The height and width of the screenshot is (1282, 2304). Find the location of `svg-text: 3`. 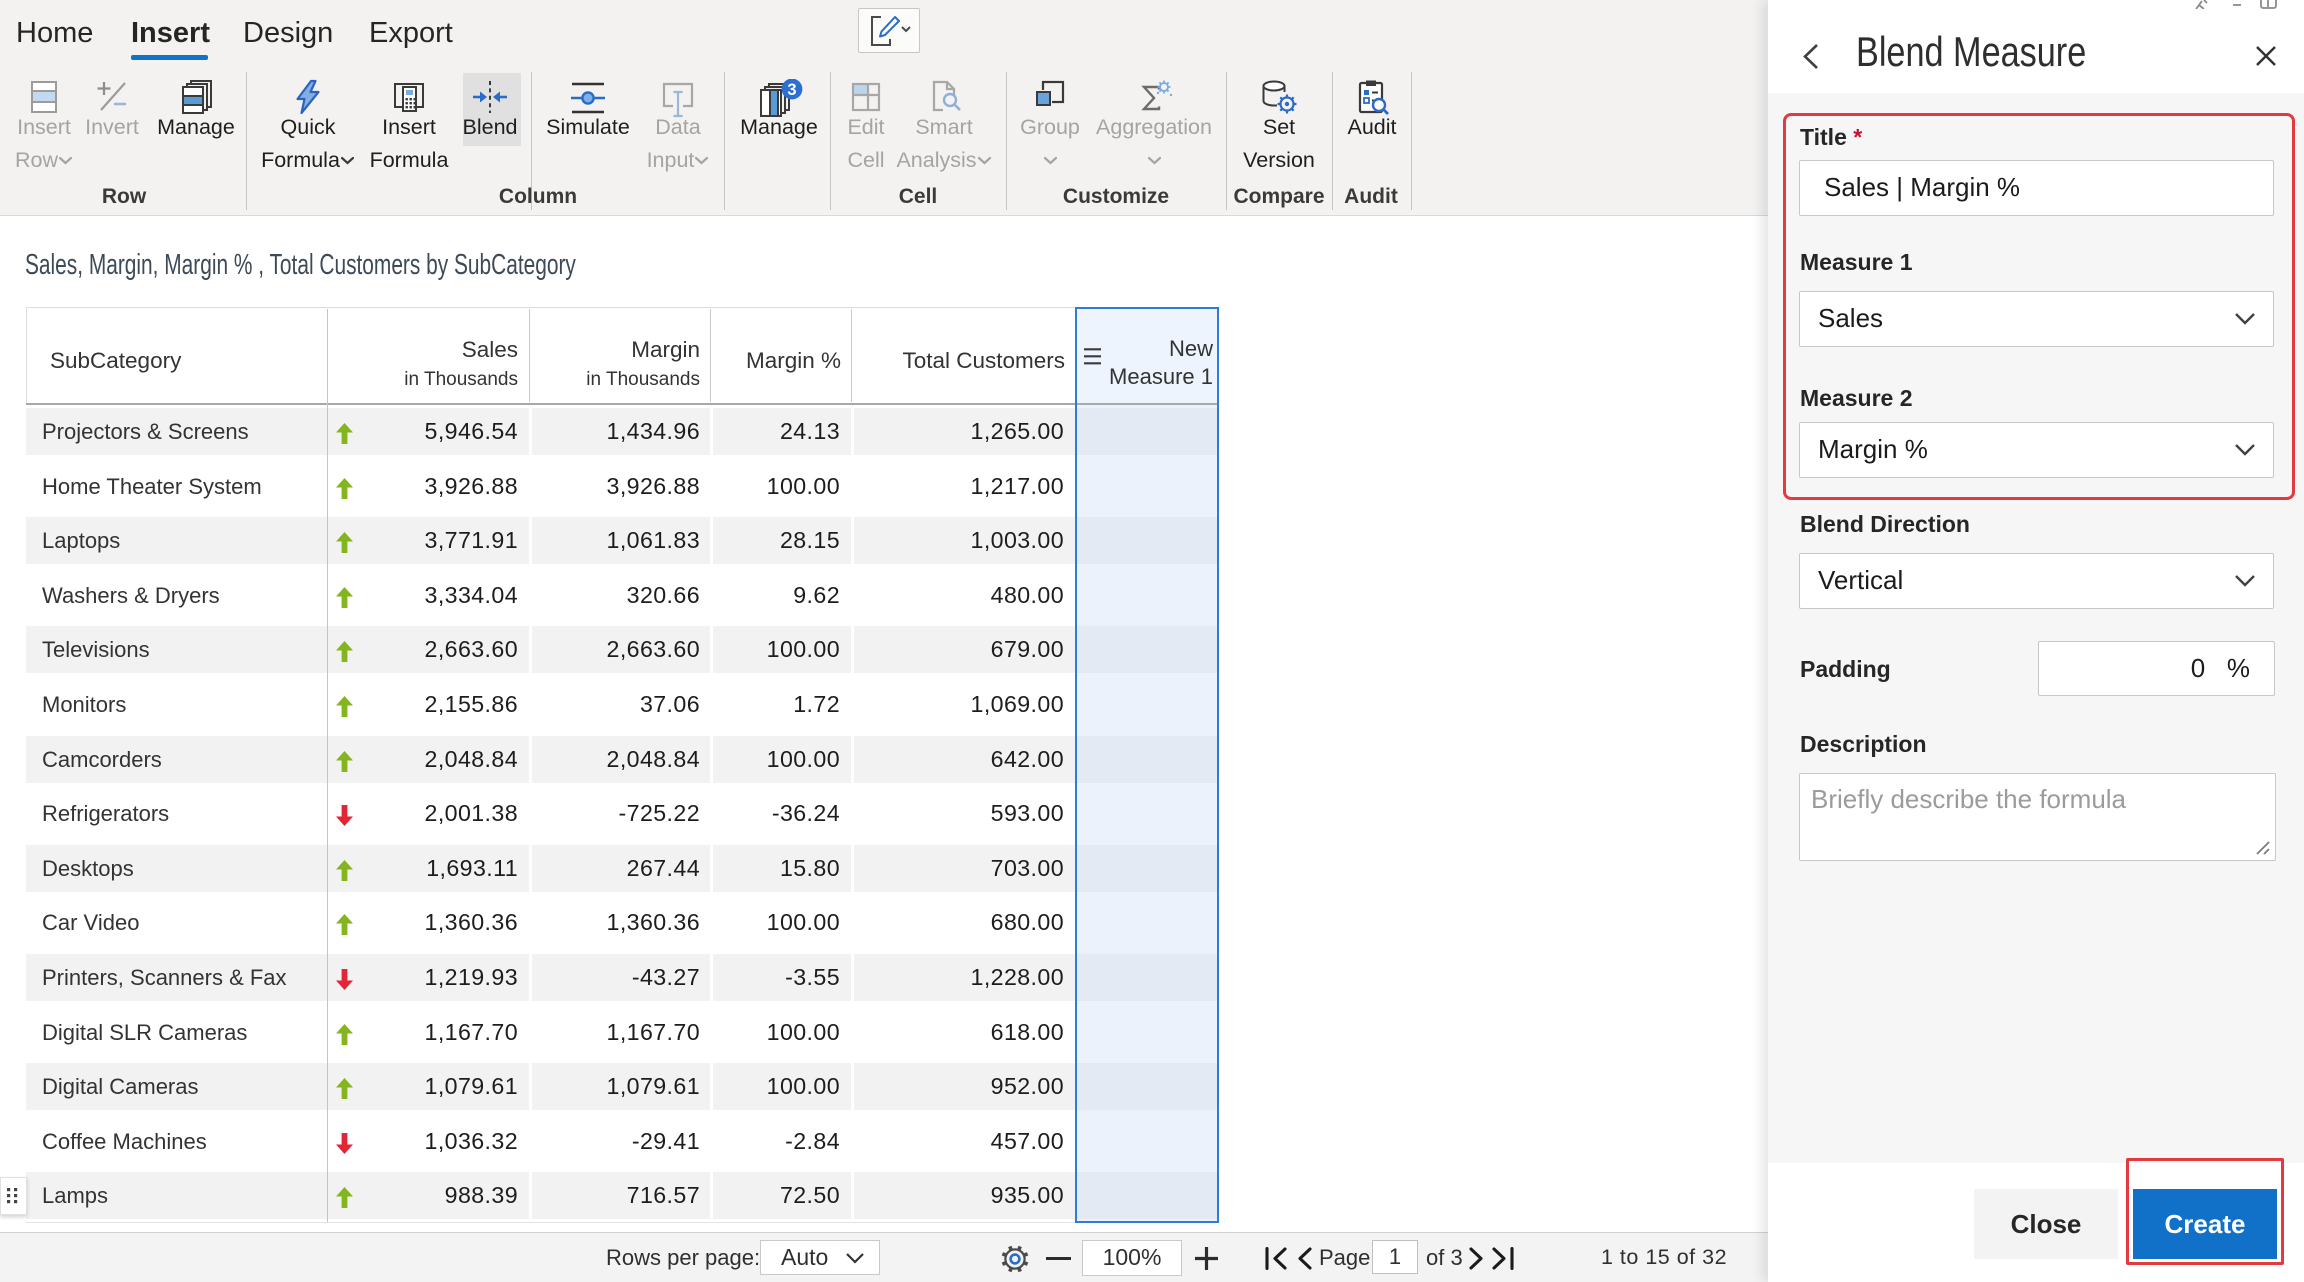

svg-text: 3 is located at coordinates (791, 90).